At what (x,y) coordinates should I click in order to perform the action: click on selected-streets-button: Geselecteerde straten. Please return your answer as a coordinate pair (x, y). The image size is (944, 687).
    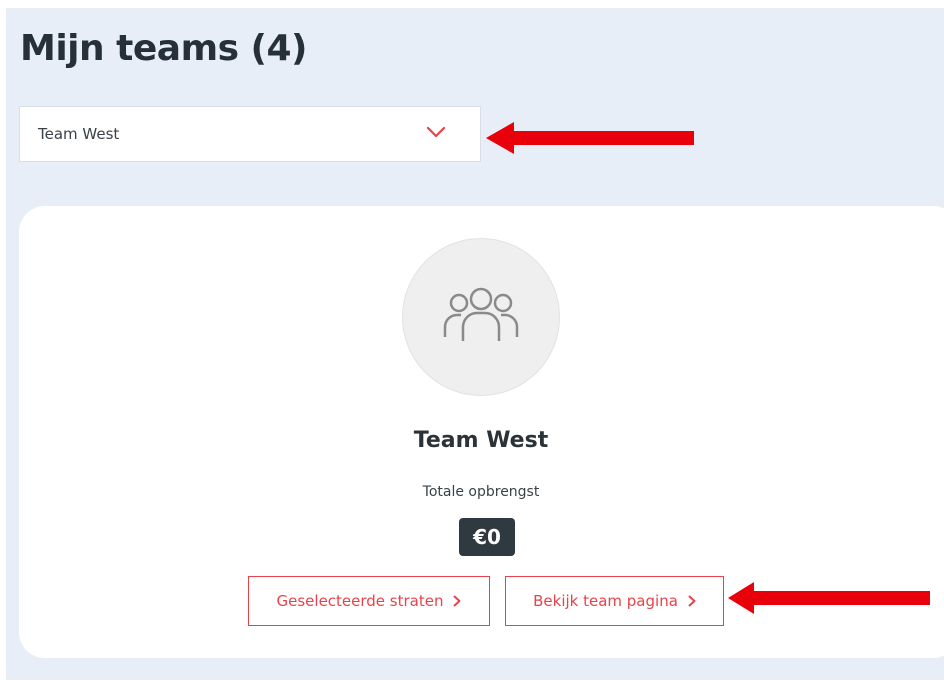
    Looking at the image, I should click on (369, 601).